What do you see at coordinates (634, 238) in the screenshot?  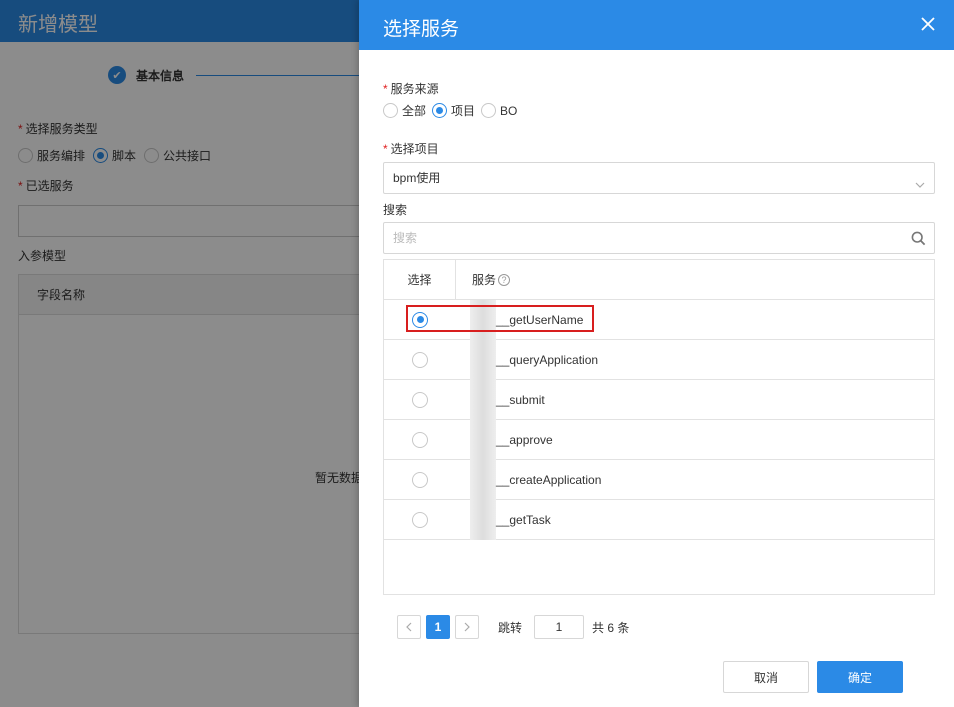 I see `search-input` at bounding box center [634, 238].